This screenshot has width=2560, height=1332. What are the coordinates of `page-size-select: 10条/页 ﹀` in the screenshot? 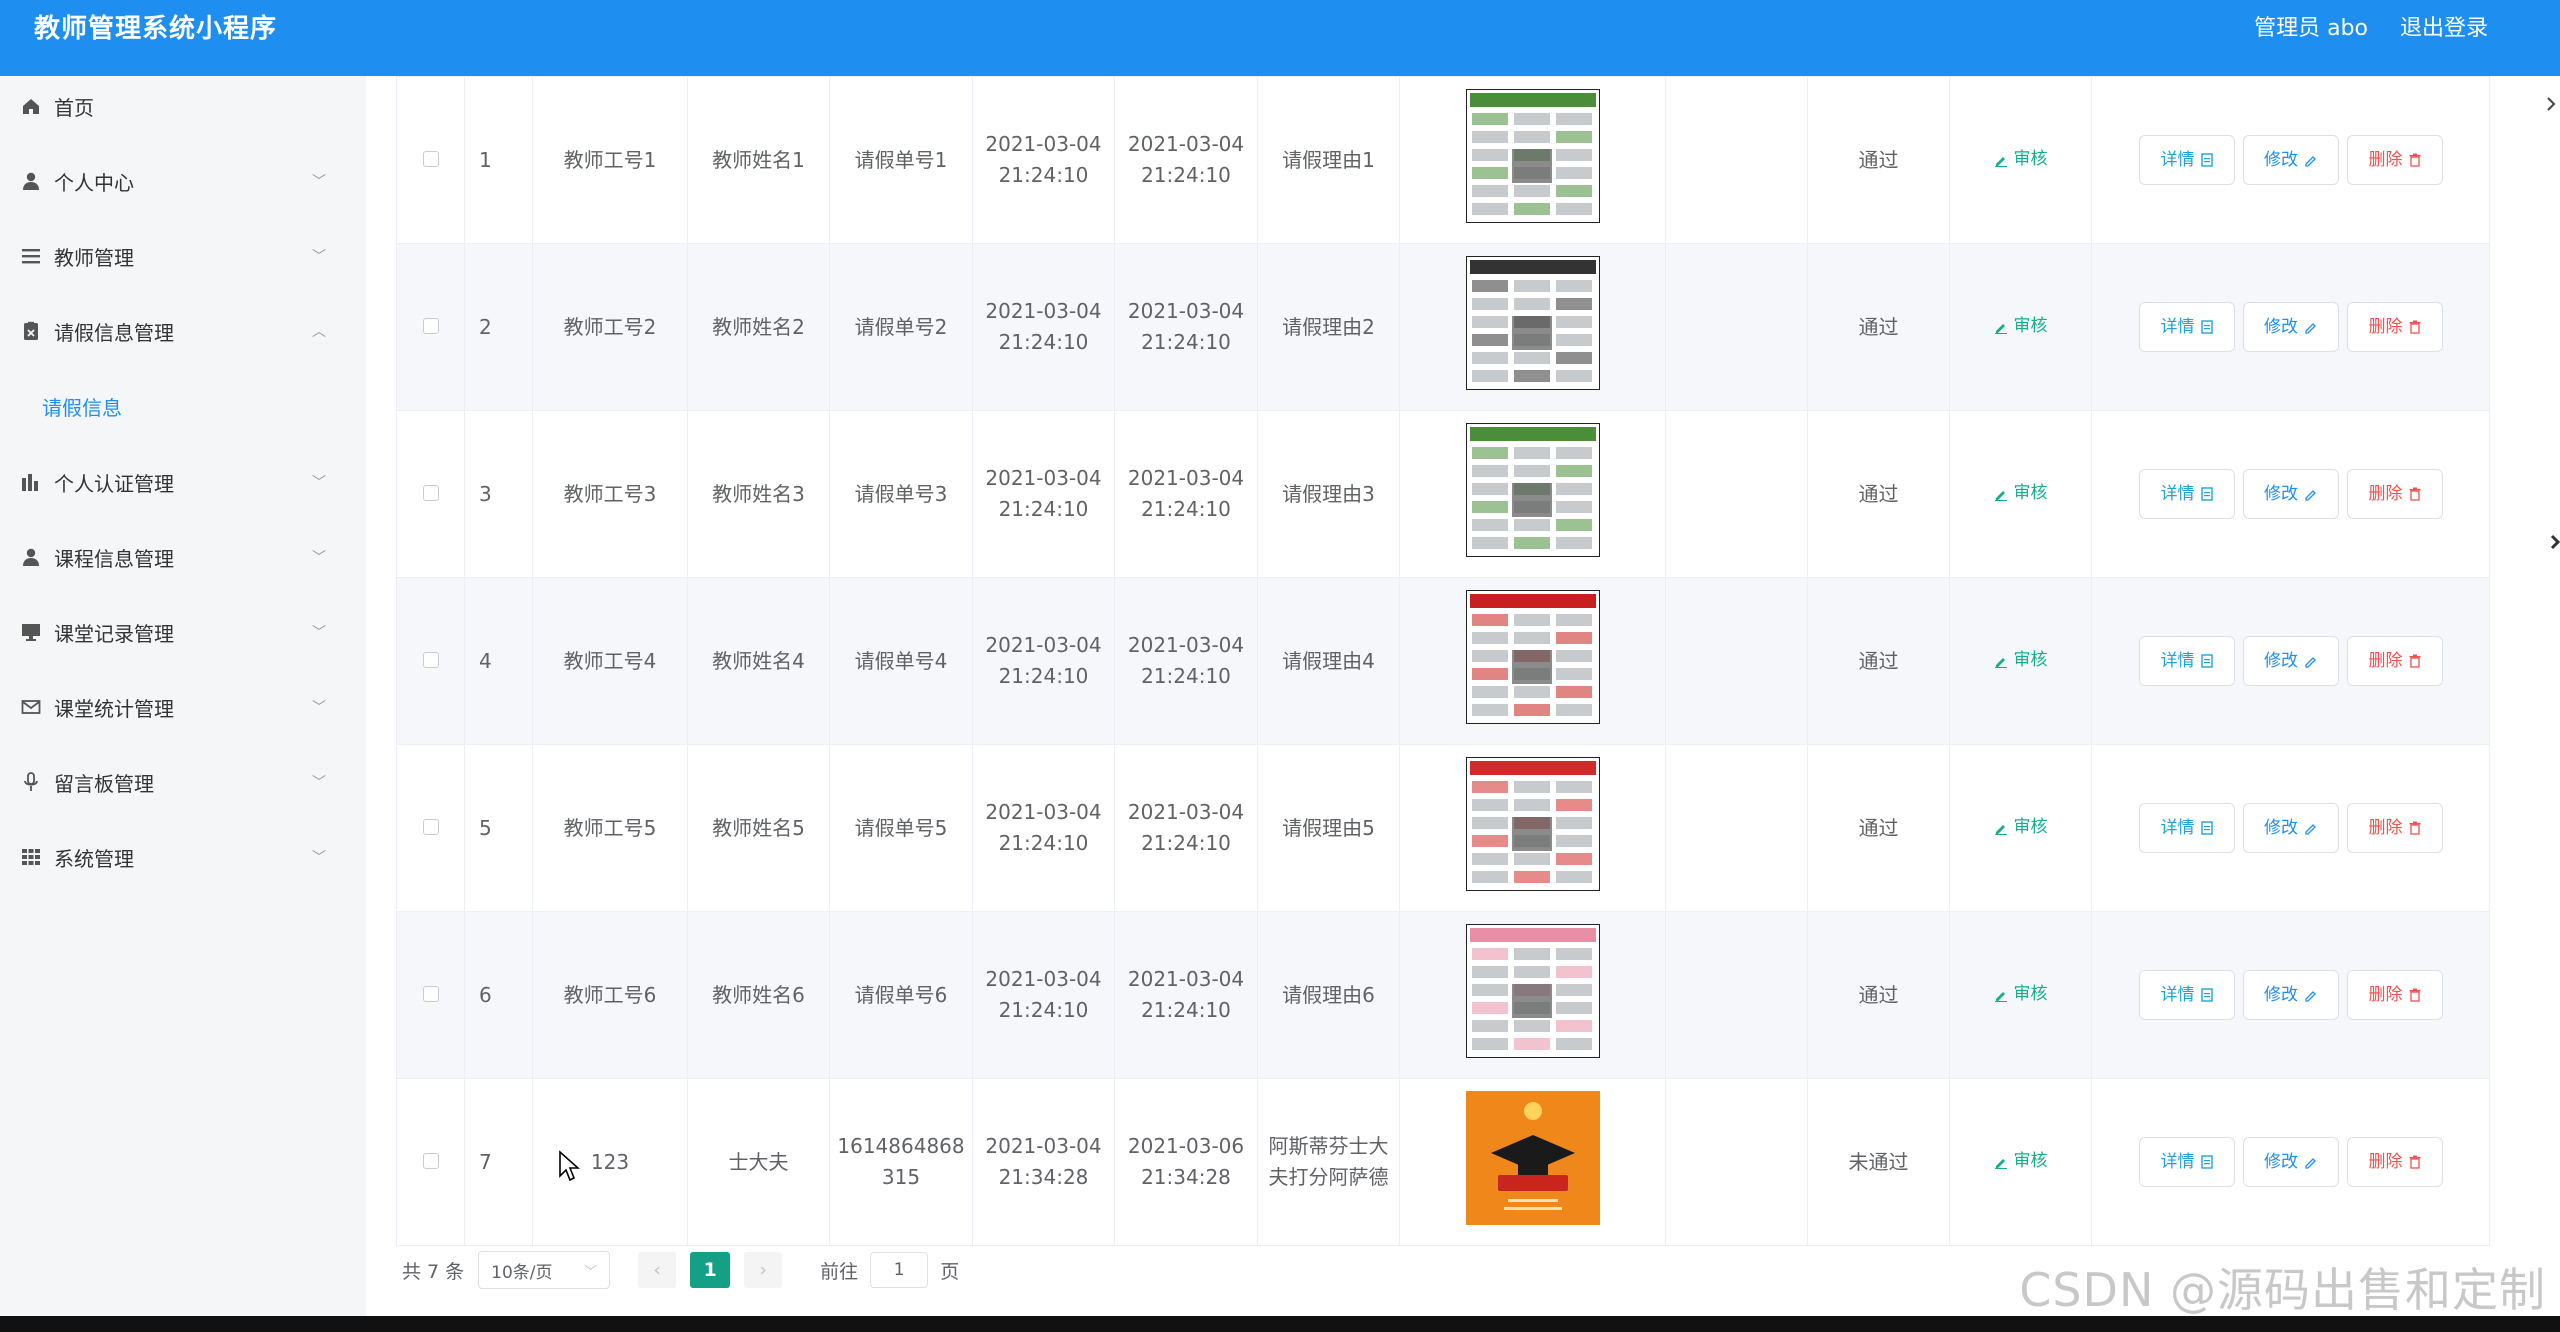 It's located at (544, 1270).